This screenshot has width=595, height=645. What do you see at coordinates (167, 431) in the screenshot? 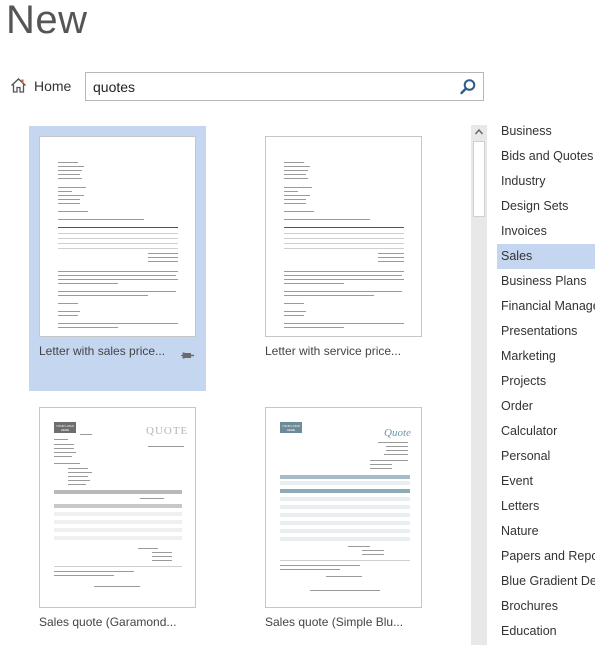
I see `quote-heading: QUOTE` at bounding box center [167, 431].